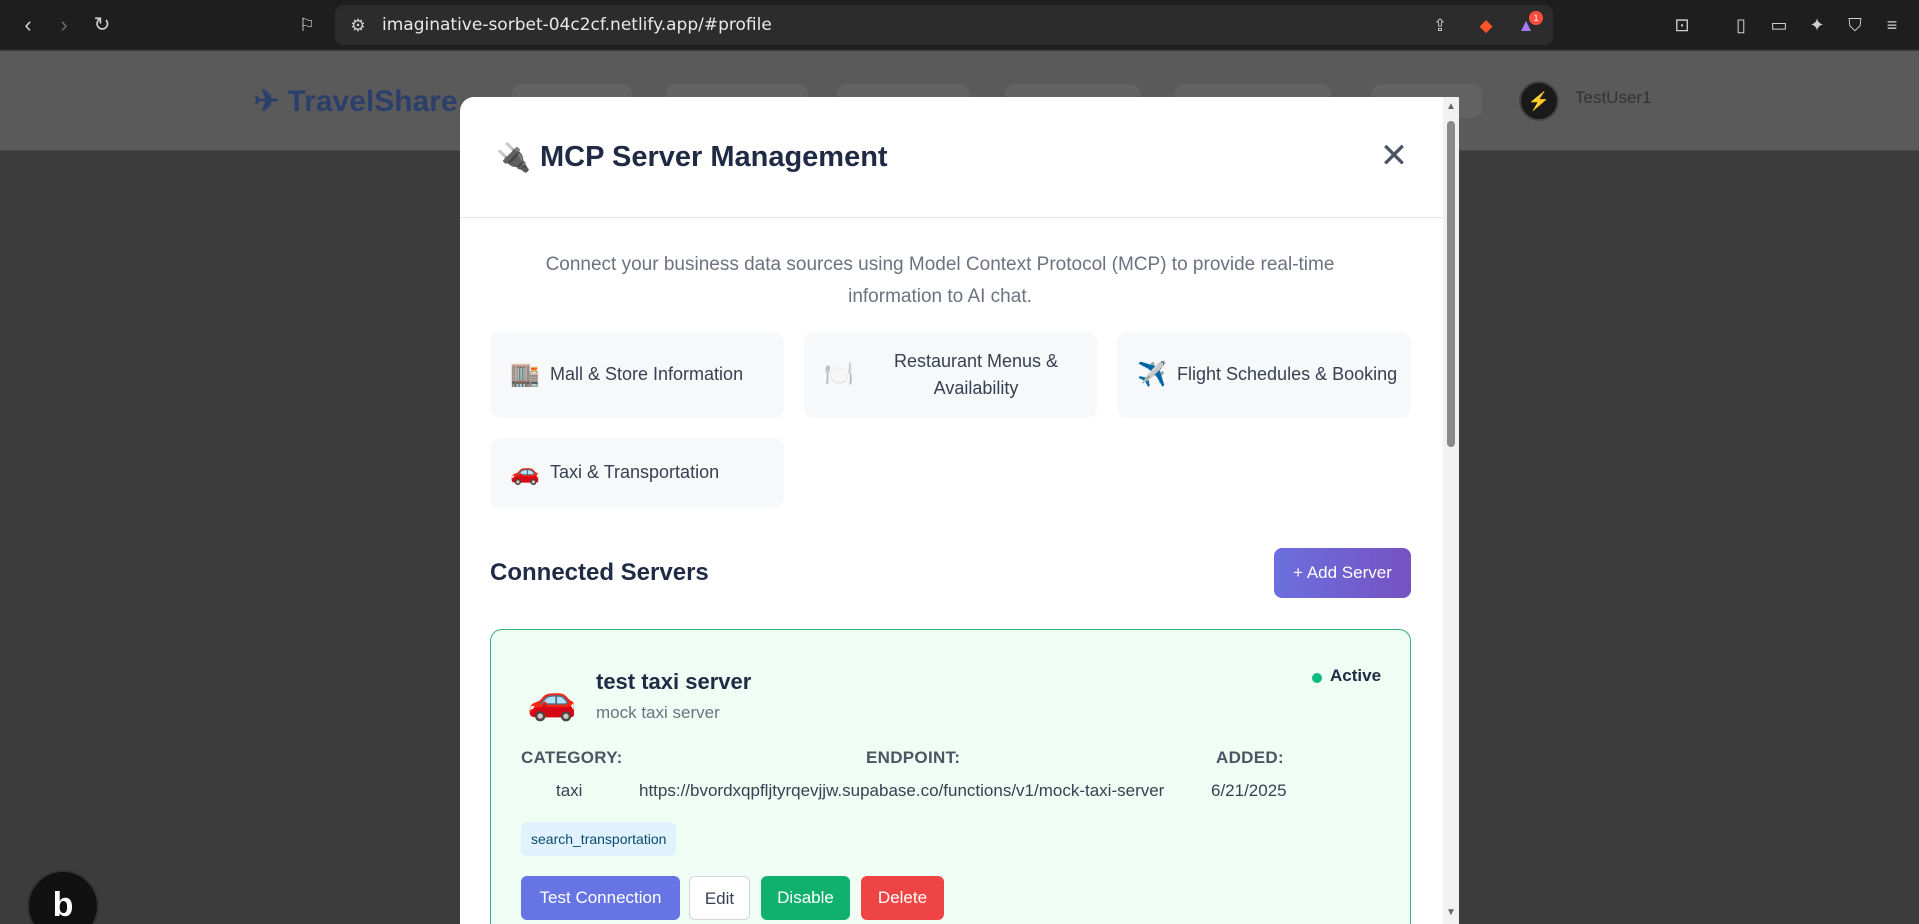 The height and width of the screenshot is (924, 1919). I want to click on modal-scrollbar: ▲ ▼, so click(1451, 510).